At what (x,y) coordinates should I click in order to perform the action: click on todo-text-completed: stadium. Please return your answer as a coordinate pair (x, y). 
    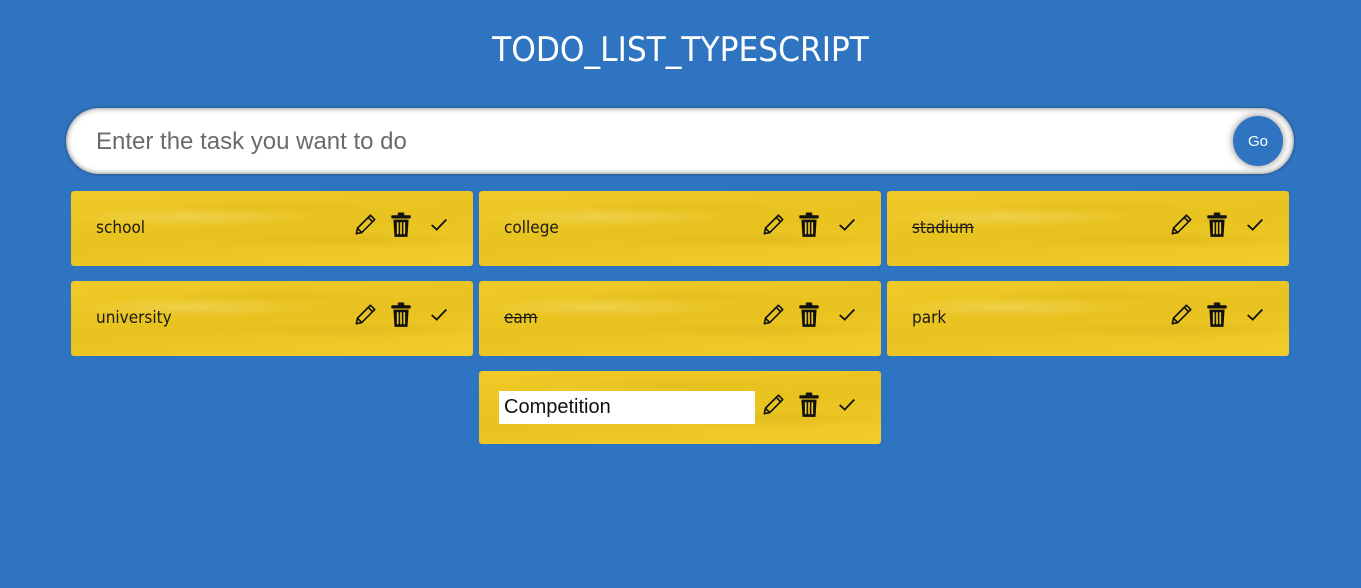
    Looking at the image, I should click on (943, 228).